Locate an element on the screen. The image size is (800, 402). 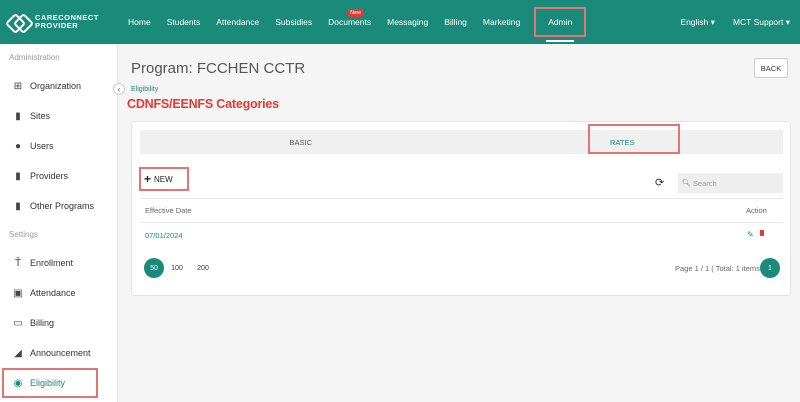
nav-attendance: Attendance is located at coordinates (237, 22).